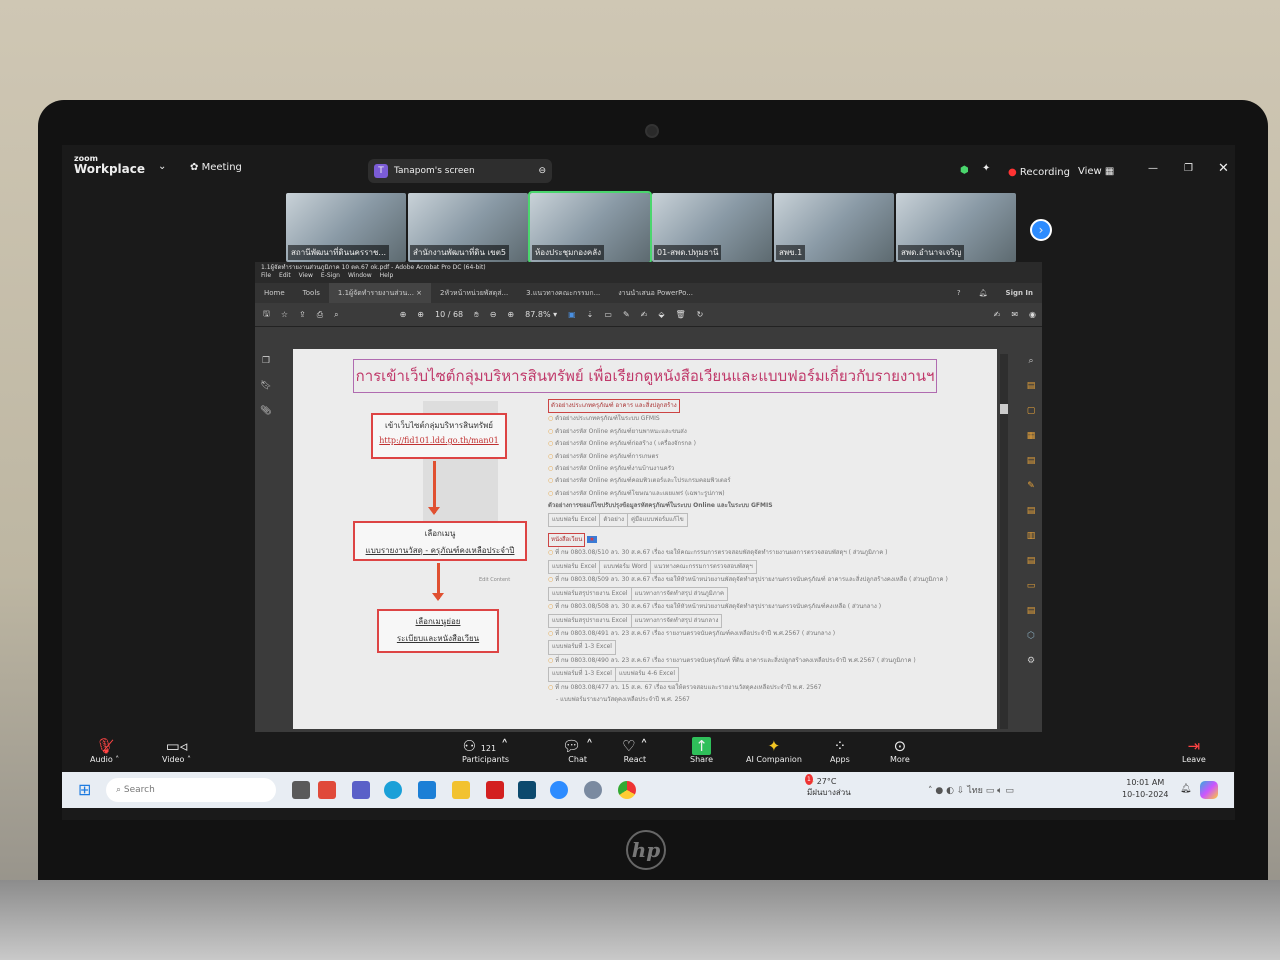  I want to click on clock: 10:01 AM 10-10-2024, so click(1145, 789).